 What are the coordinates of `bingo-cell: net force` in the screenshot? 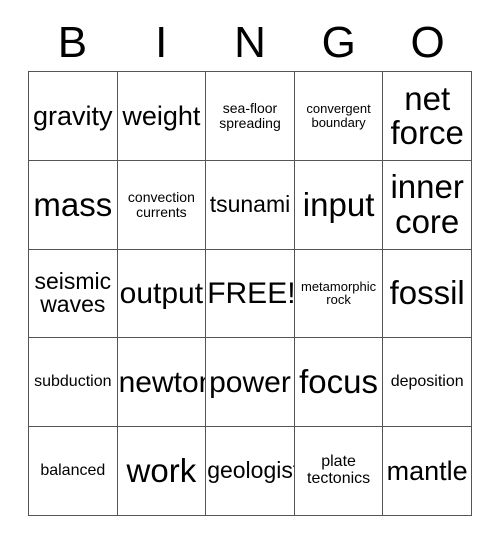 It's located at (427, 116).